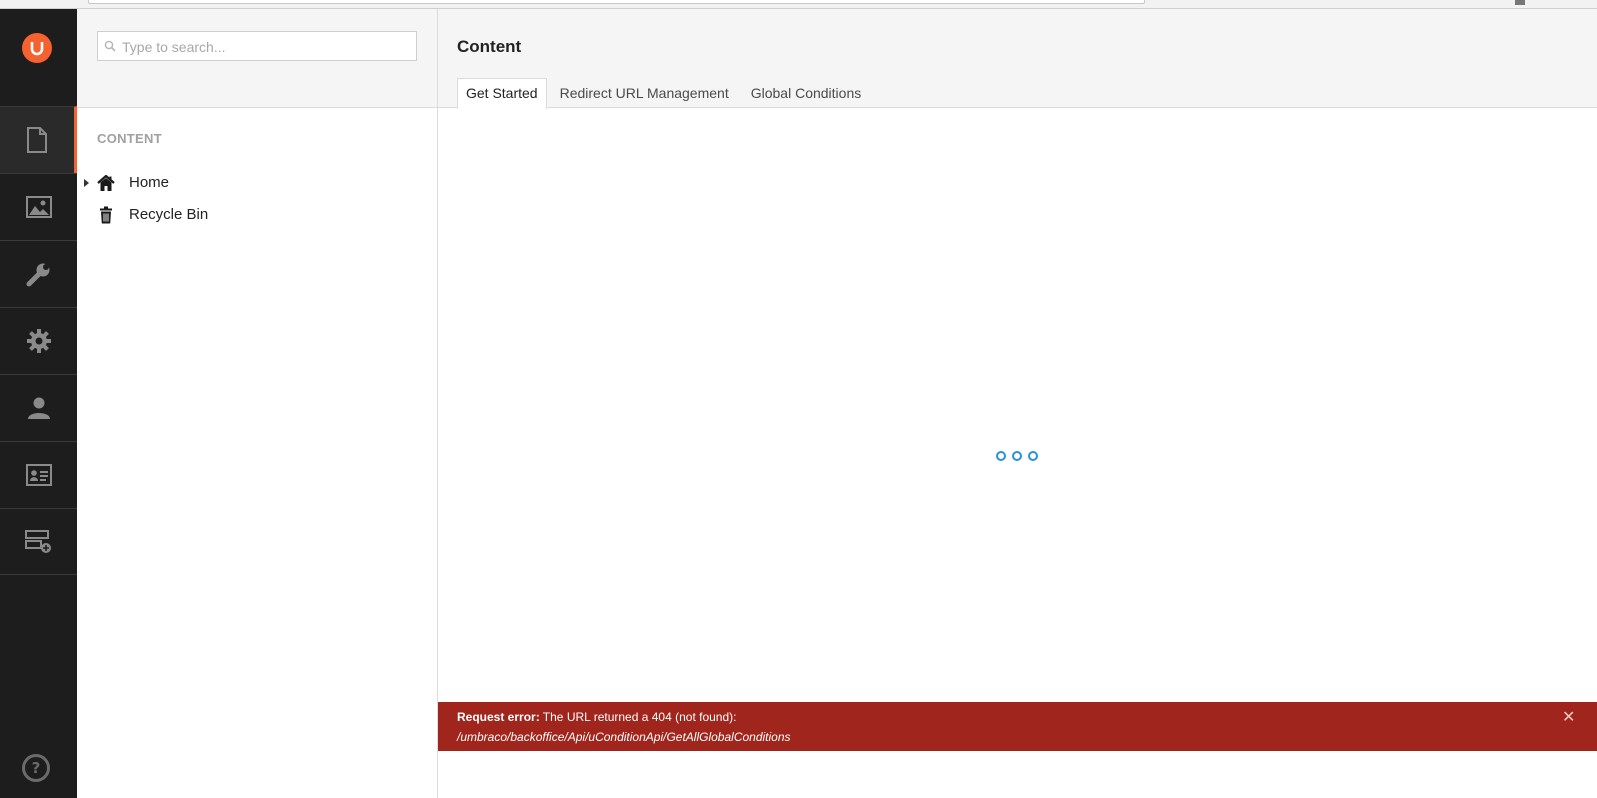 The height and width of the screenshot is (798, 1597). I want to click on form-add-icon, so click(37, 541).